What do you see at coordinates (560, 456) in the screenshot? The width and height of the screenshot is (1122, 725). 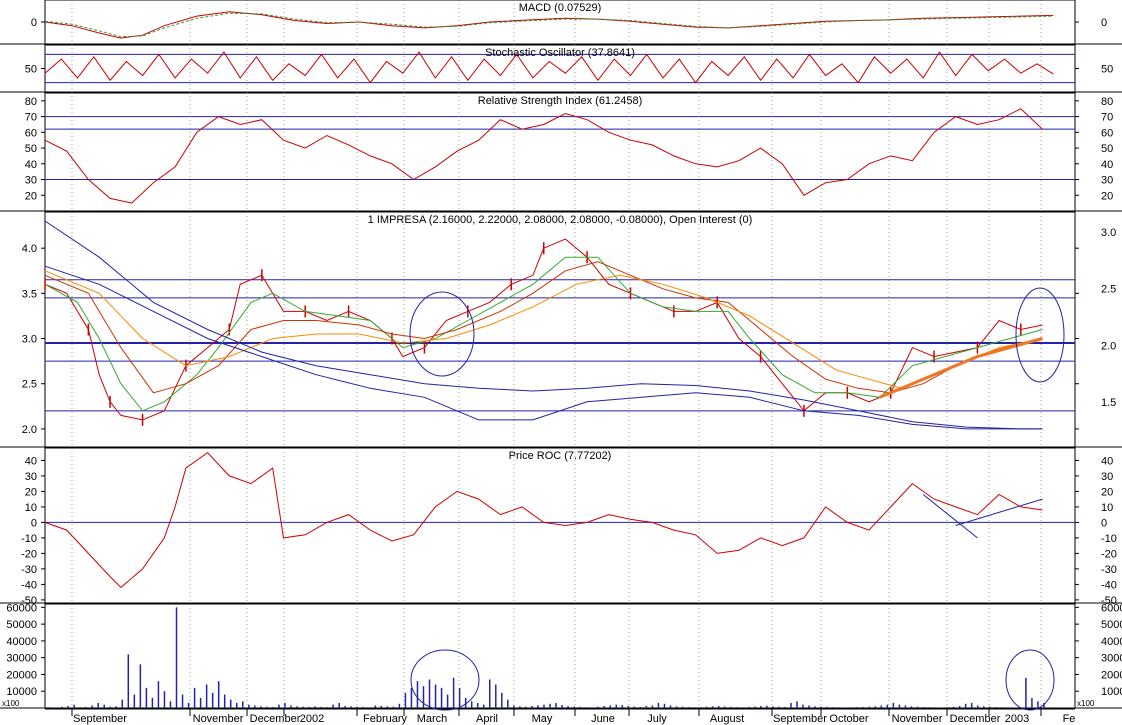 I see `panel-title-roc: Price ROC (7.77202)` at bounding box center [560, 456].